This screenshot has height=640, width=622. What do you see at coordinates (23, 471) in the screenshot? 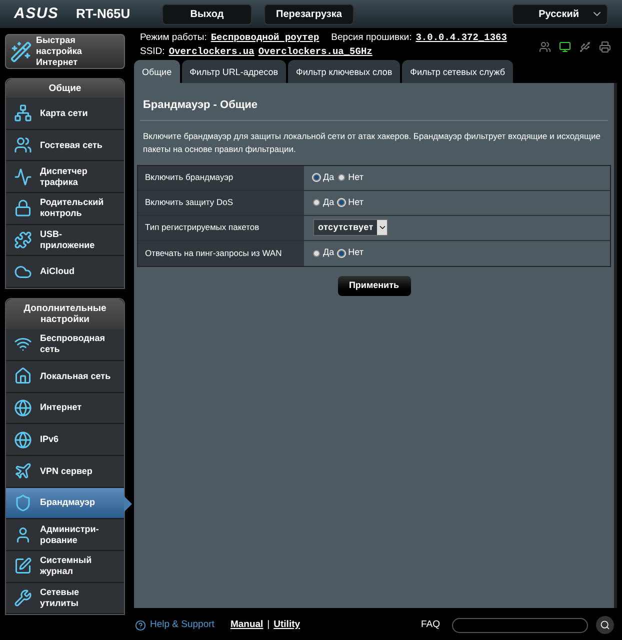
I see `plane-icon` at bounding box center [23, 471].